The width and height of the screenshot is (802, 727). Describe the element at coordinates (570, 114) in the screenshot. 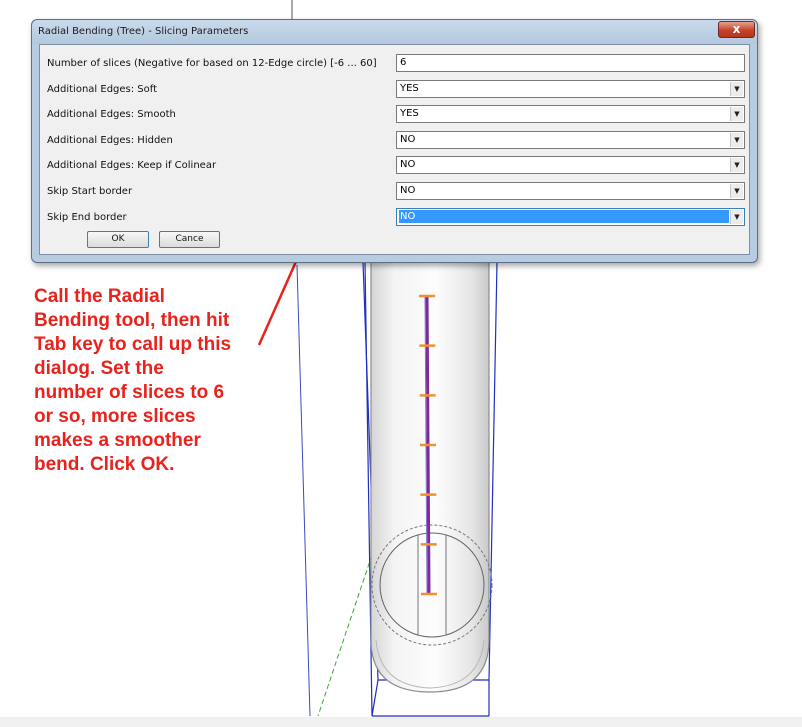

I see `edges-smooth-dropdown: YES ▼` at that location.